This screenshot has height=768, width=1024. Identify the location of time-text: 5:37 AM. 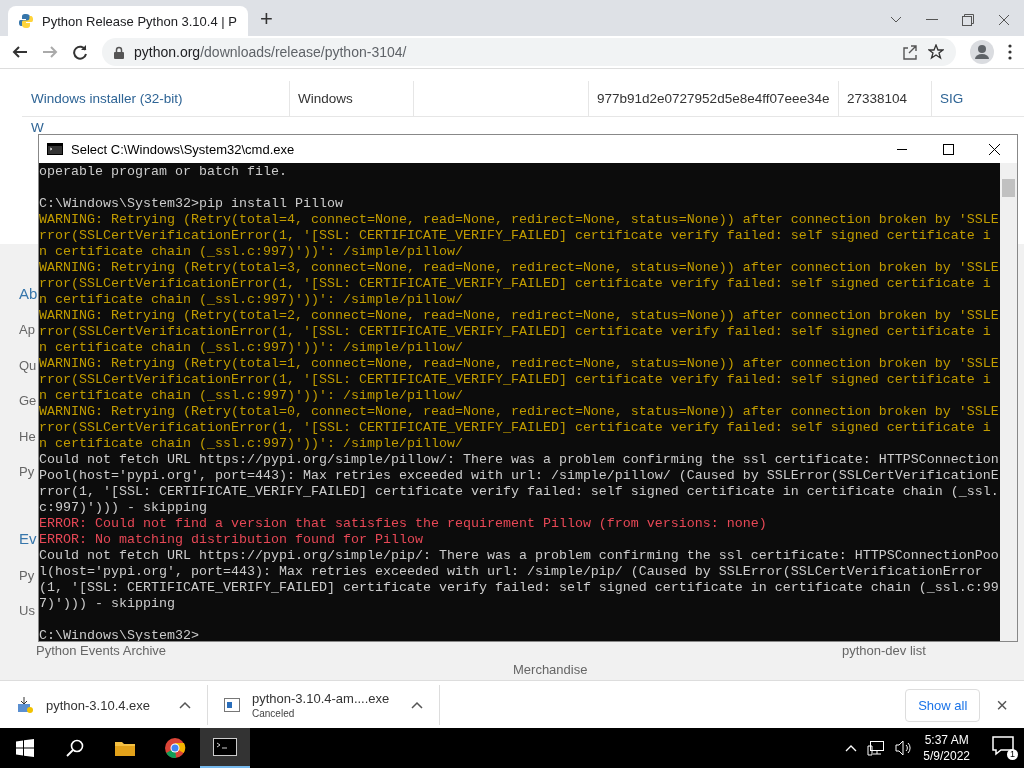
(946, 740).